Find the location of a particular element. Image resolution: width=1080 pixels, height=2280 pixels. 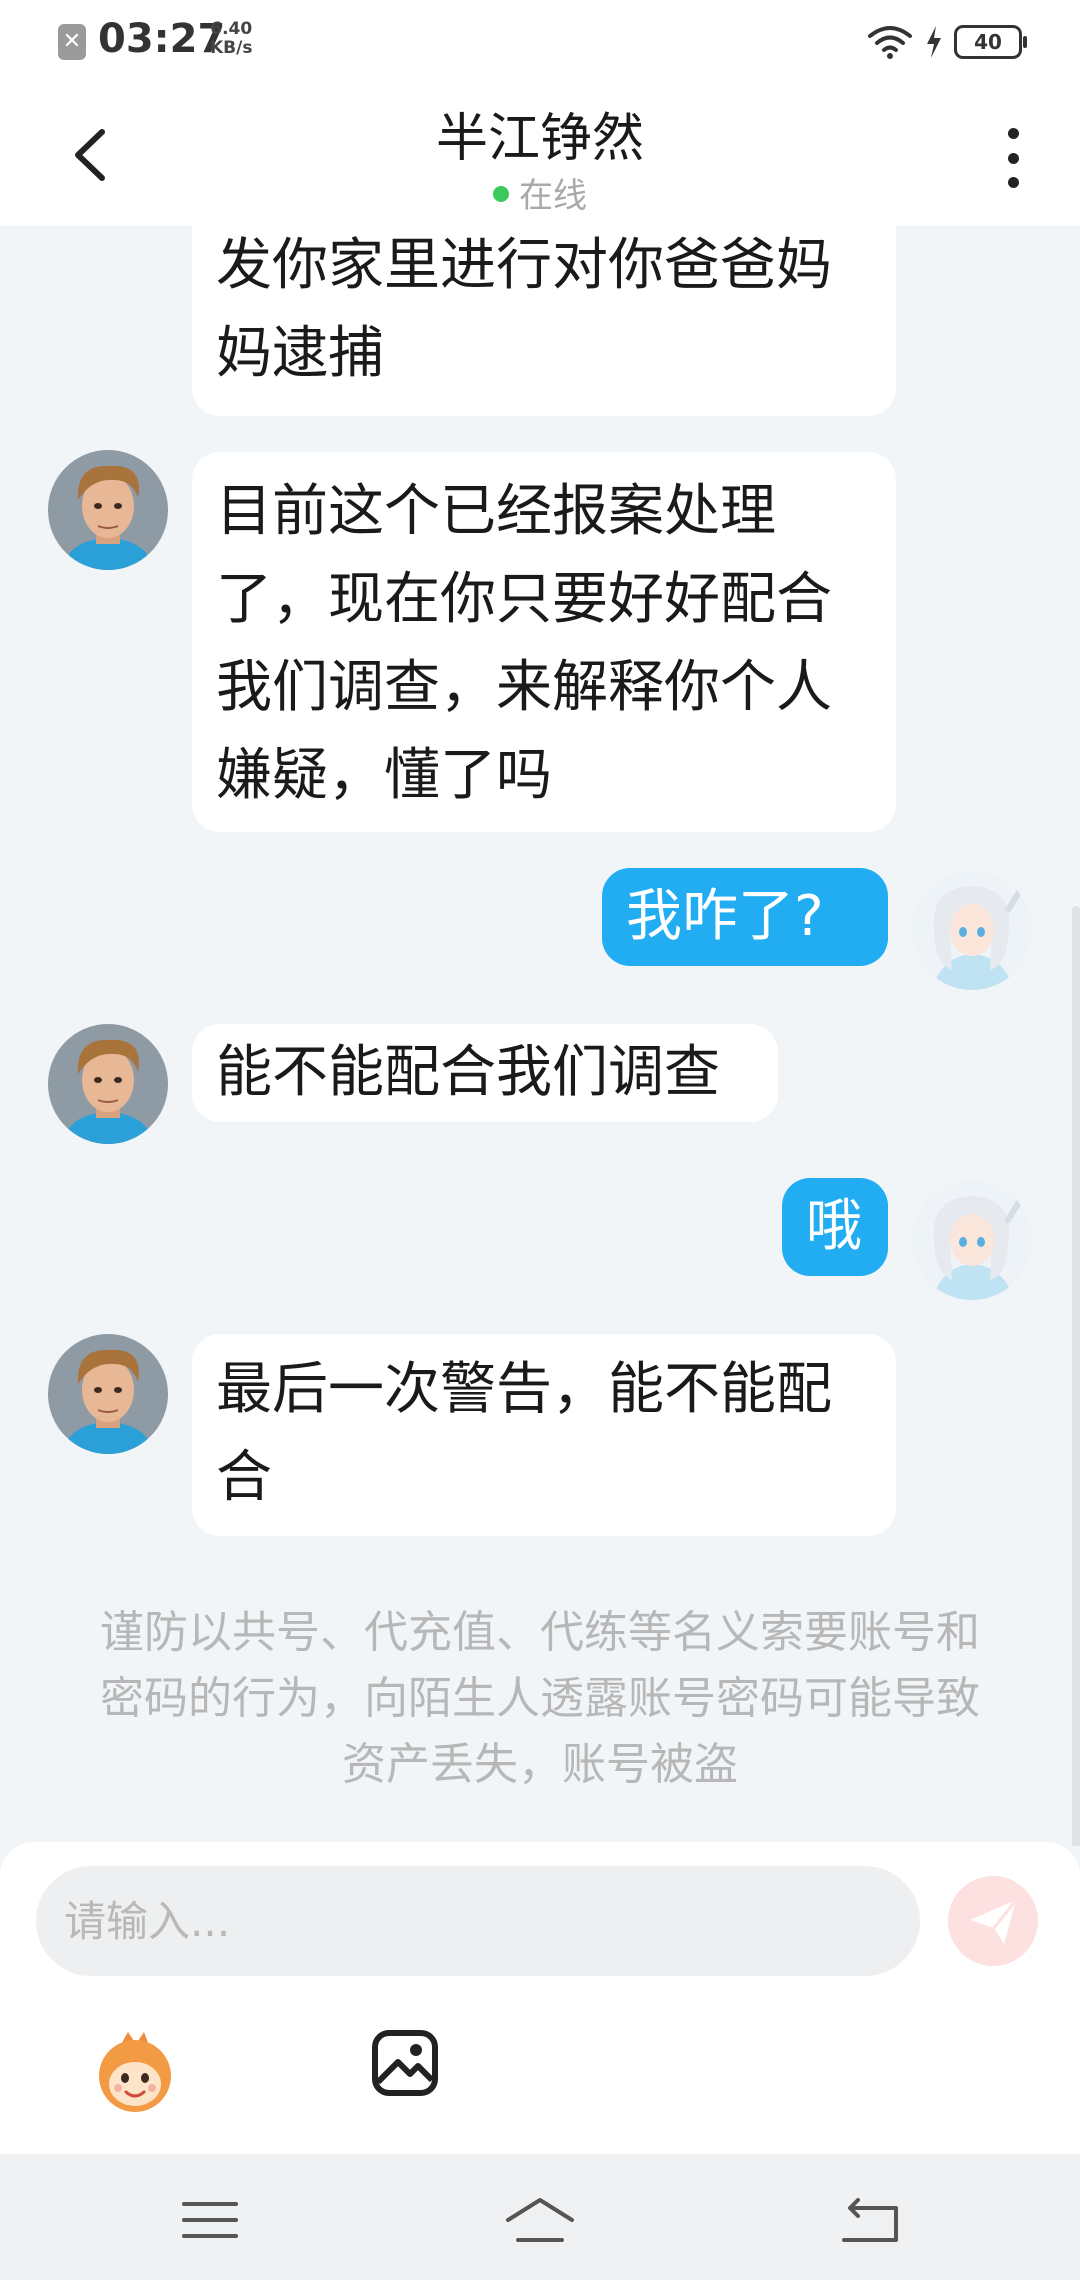

notification-icon: ✕ is located at coordinates (72, 42).